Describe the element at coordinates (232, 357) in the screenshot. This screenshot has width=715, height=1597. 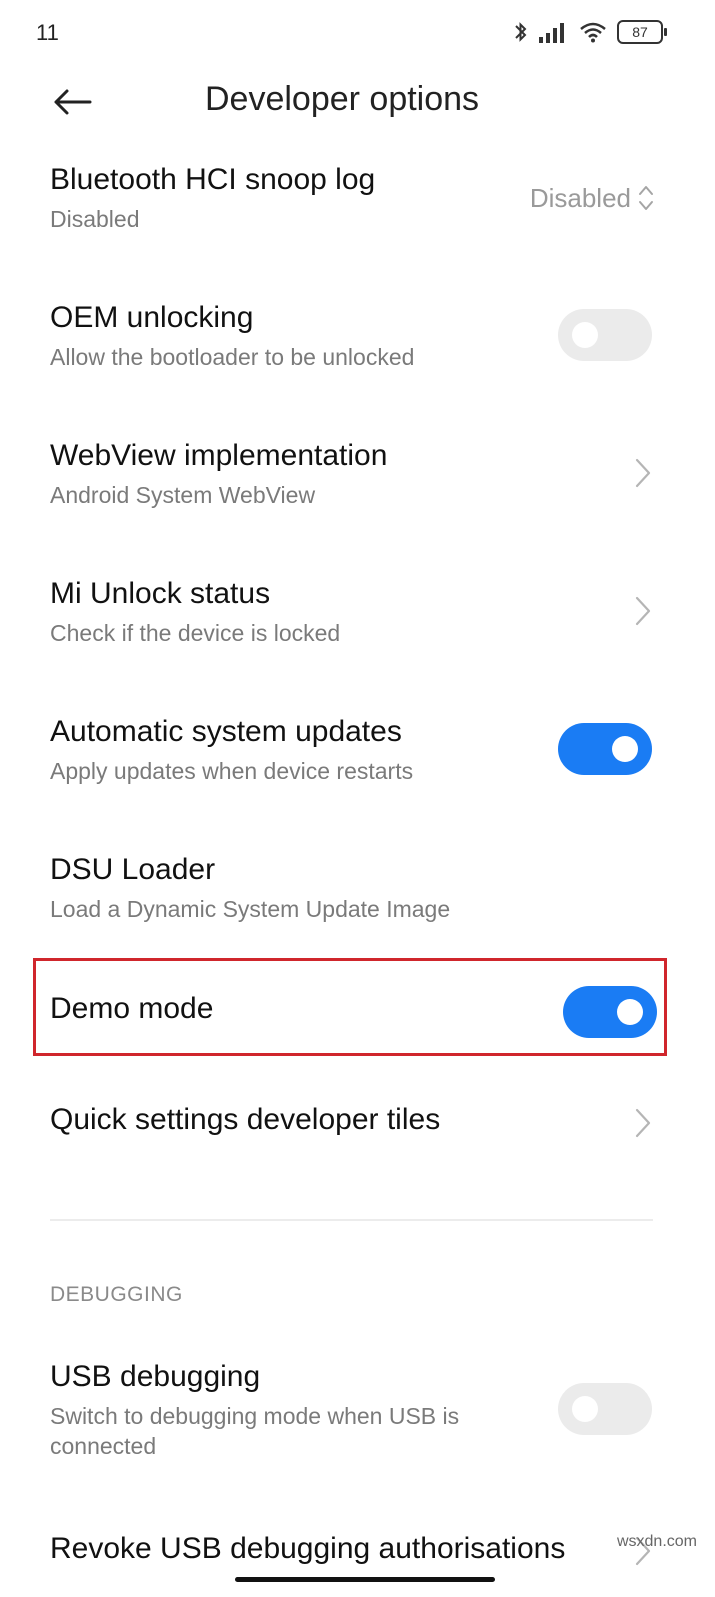
I see `setting-subtitle: Allow the bootloader to be unlocked` at that location.